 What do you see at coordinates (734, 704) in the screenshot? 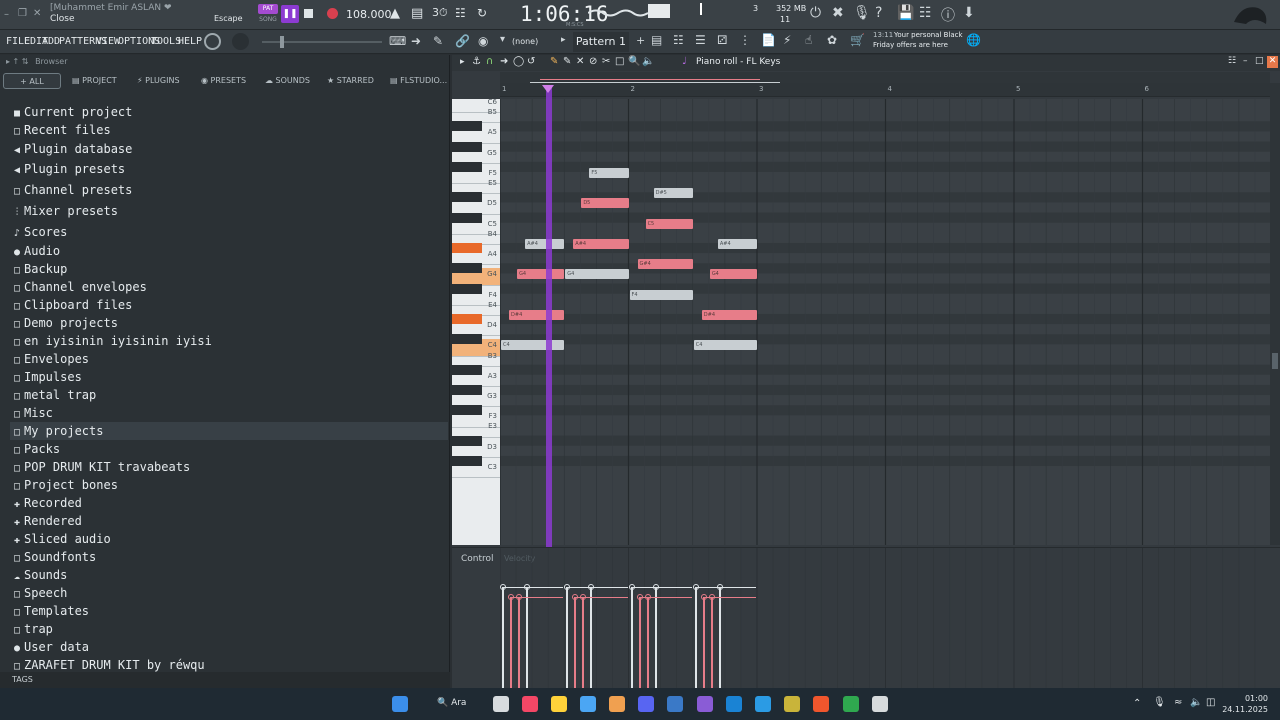
I see `outlook-icon` at bounding box center [734, 704].